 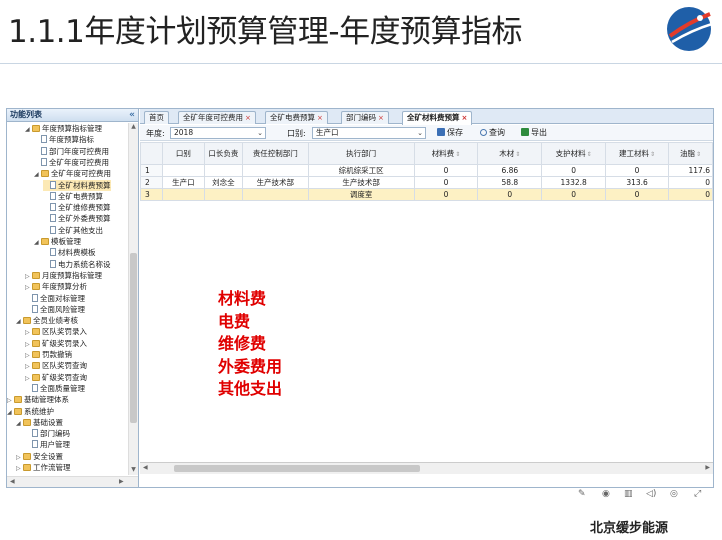 I want to click on sidebar-item: 全面质量管理, so click(x=55, y=388).